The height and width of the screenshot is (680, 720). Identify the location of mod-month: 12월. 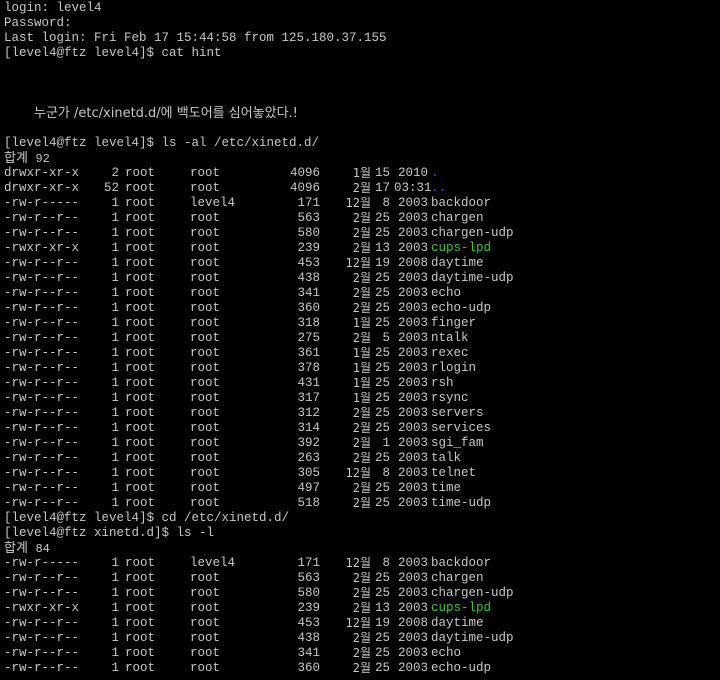
(358, 263).